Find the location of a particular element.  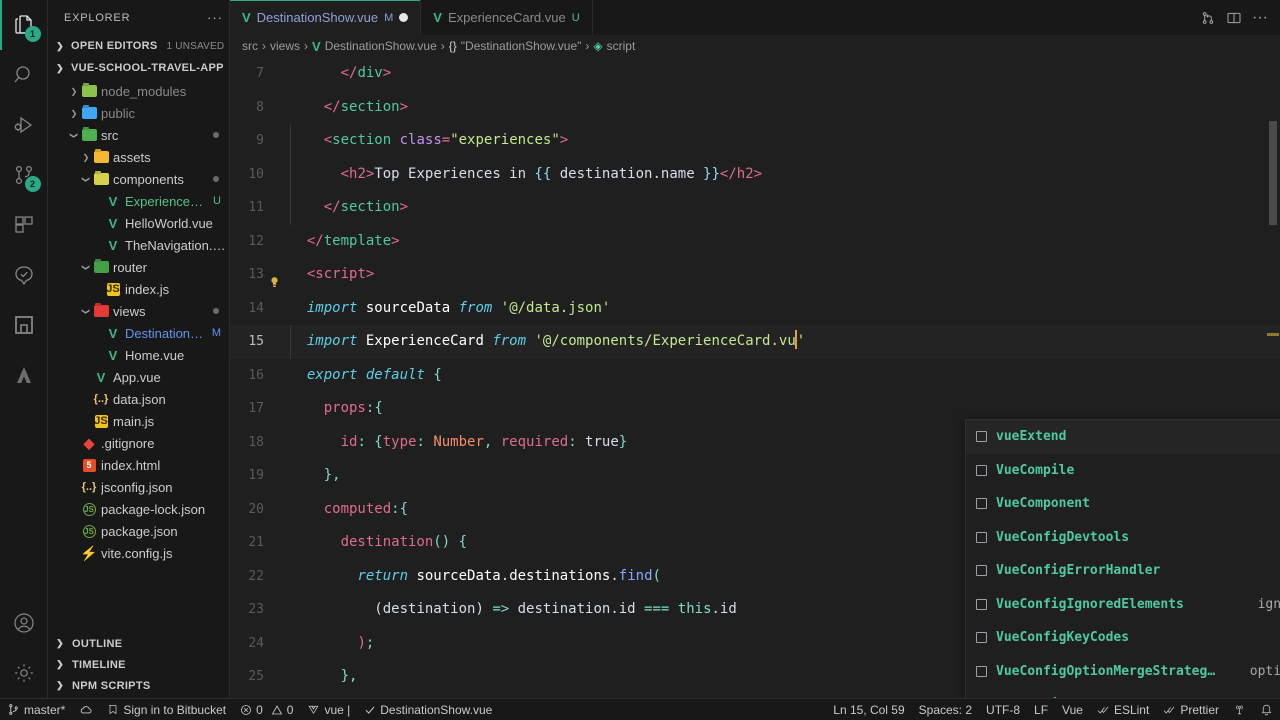

code-line-11: 11 </section> is located at coordinates (755, 208).